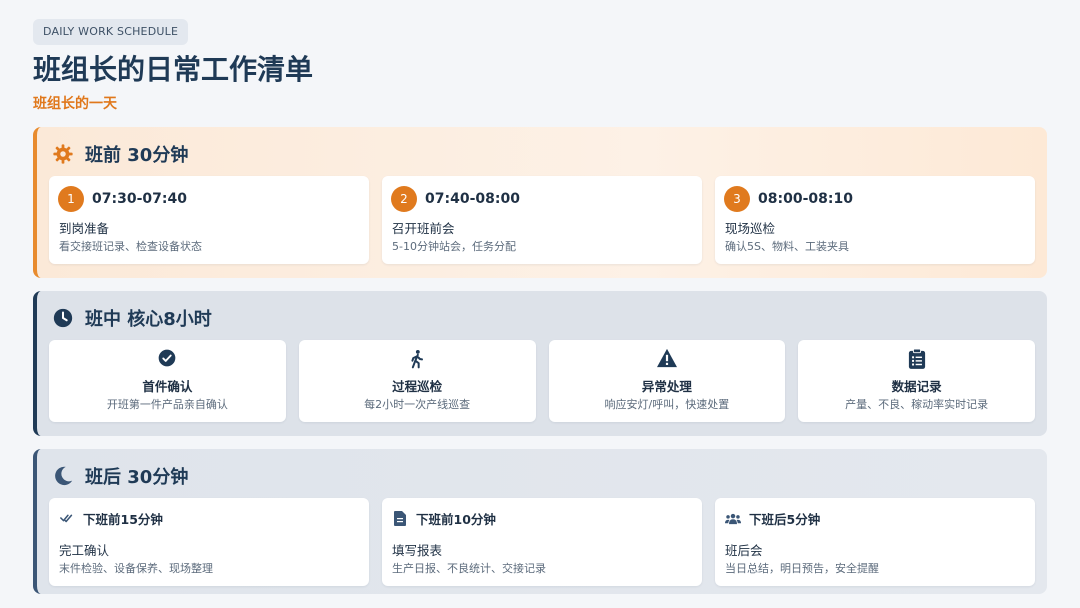  I want to click on task-description: 响应安灯/呼叫，快速处置, so click(667, 404).